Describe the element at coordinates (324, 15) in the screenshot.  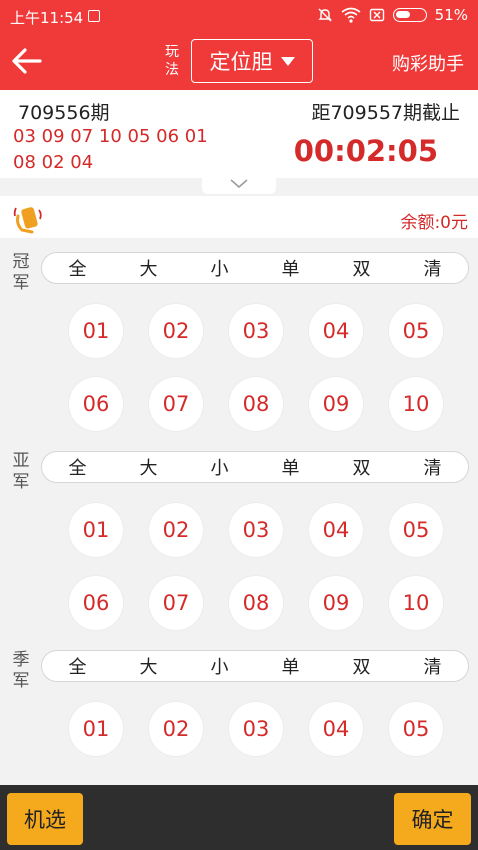
I see `mute-icon` at that location.